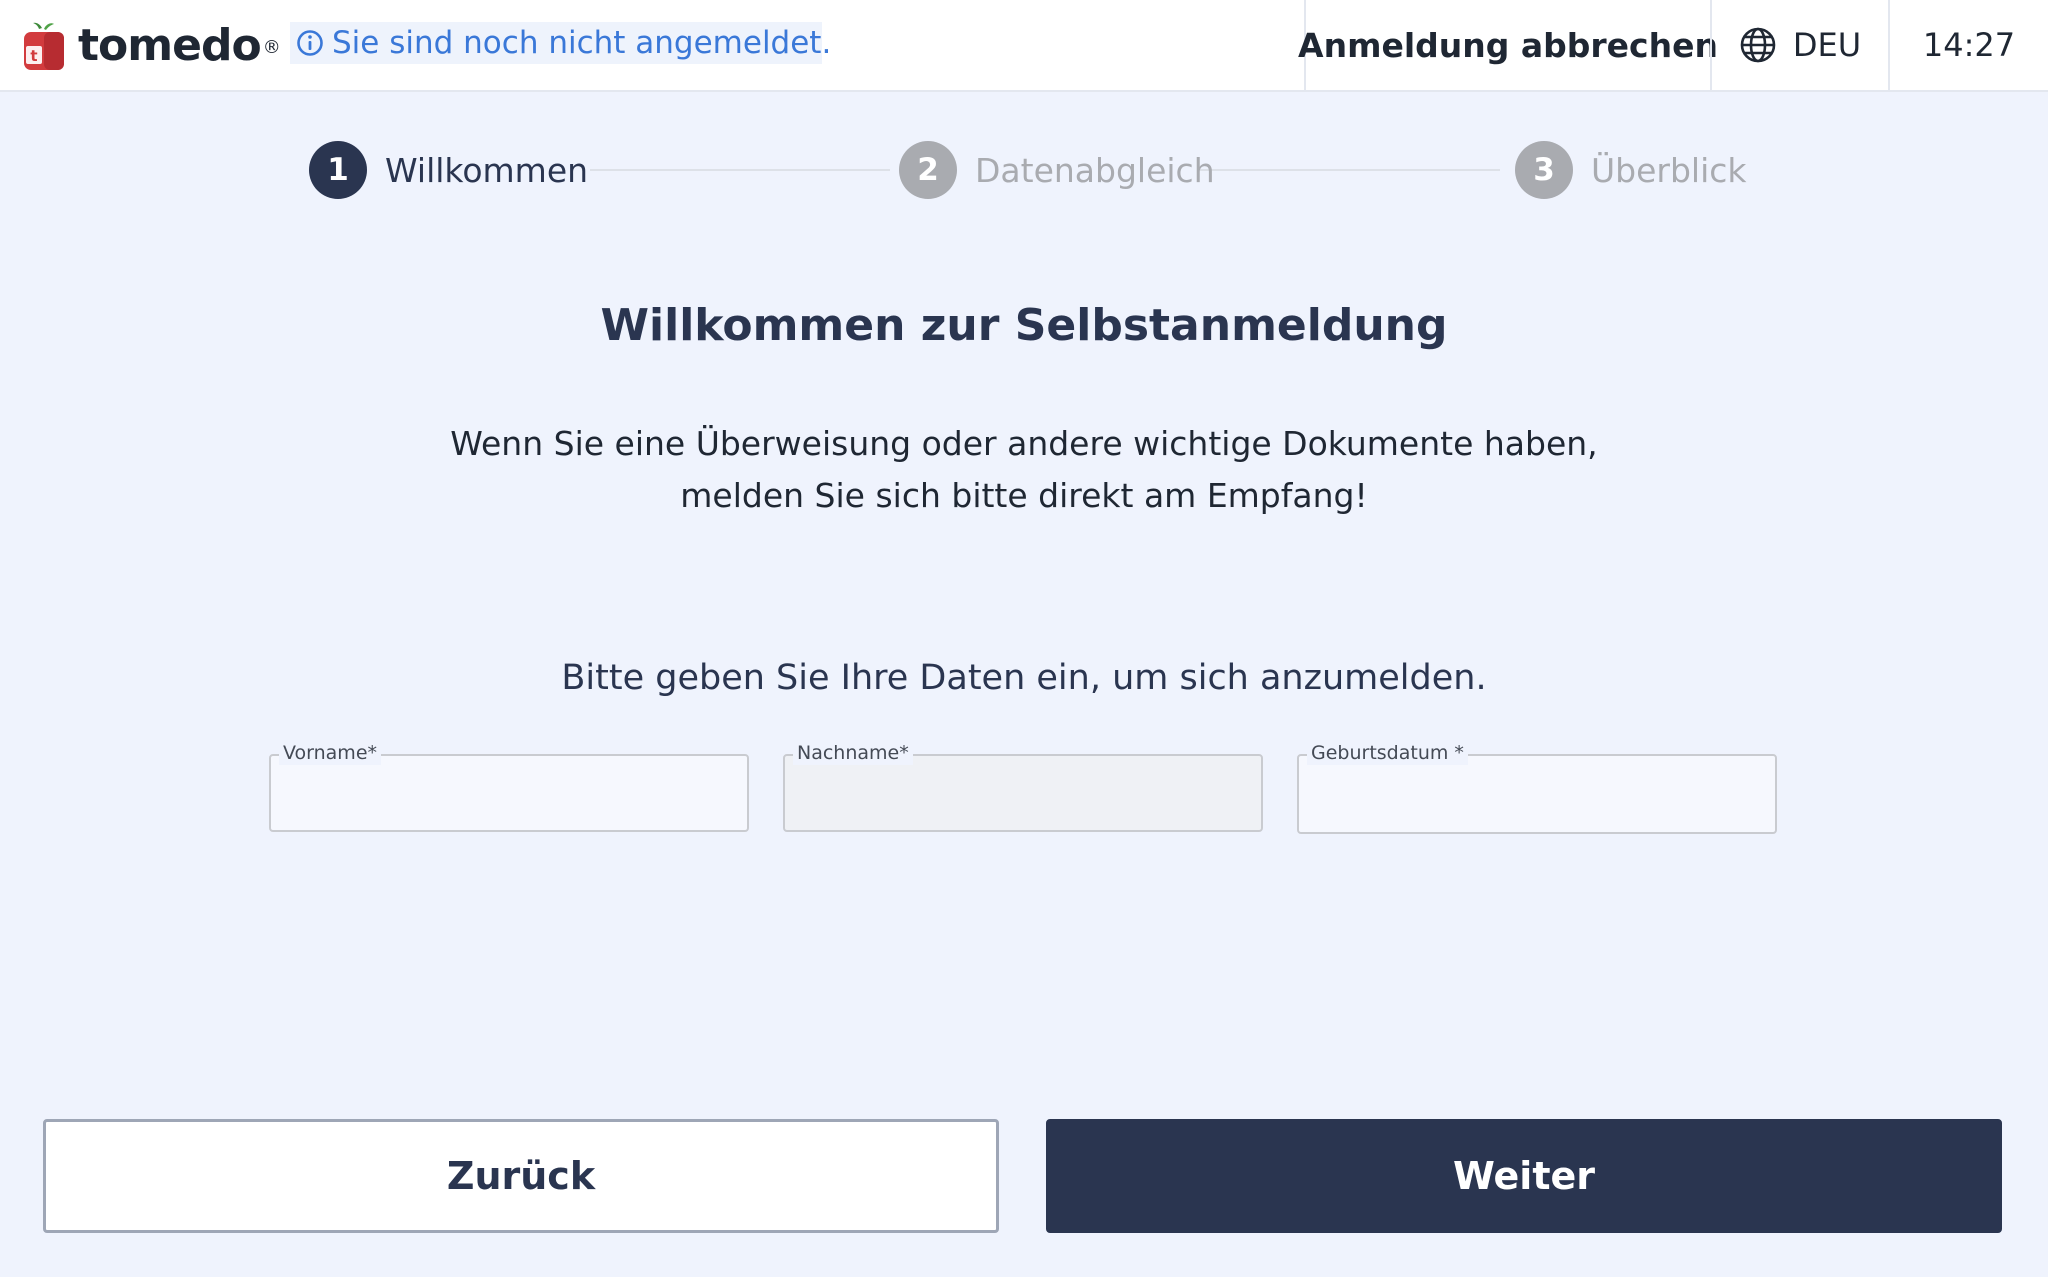 The height and width of the screenshot is (1277, 2048). I want to click on step-number: 3, so click(1544, 170).